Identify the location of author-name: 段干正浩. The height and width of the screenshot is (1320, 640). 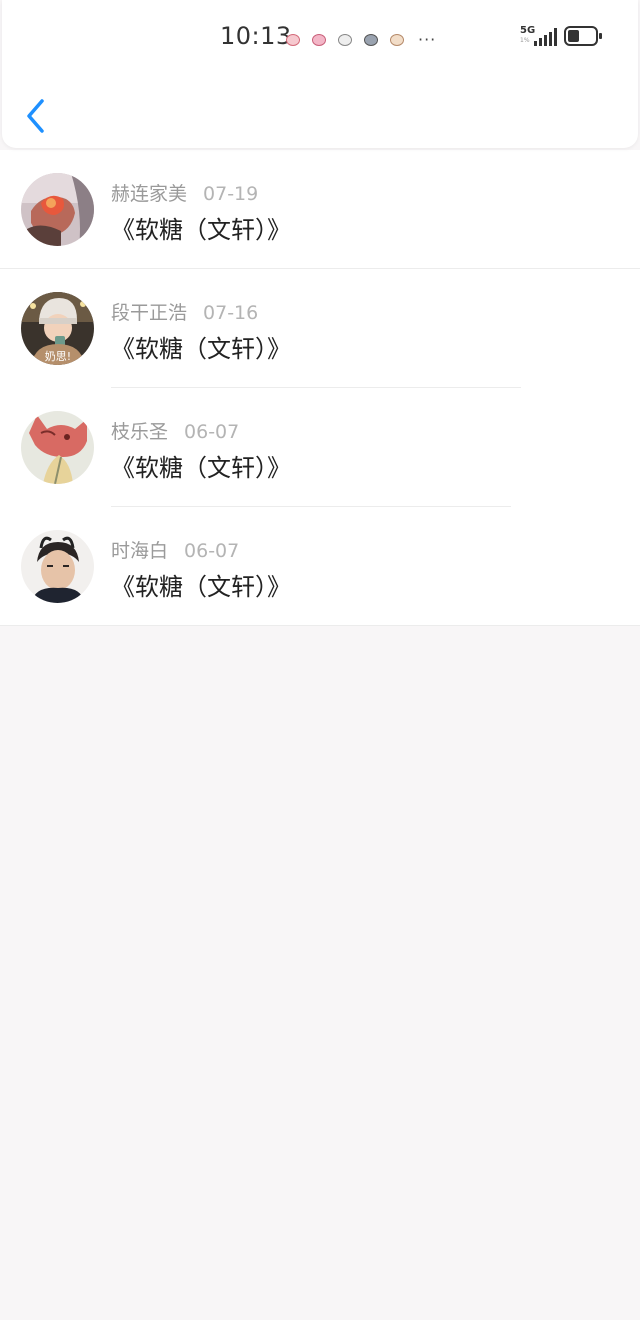
(149, 313).